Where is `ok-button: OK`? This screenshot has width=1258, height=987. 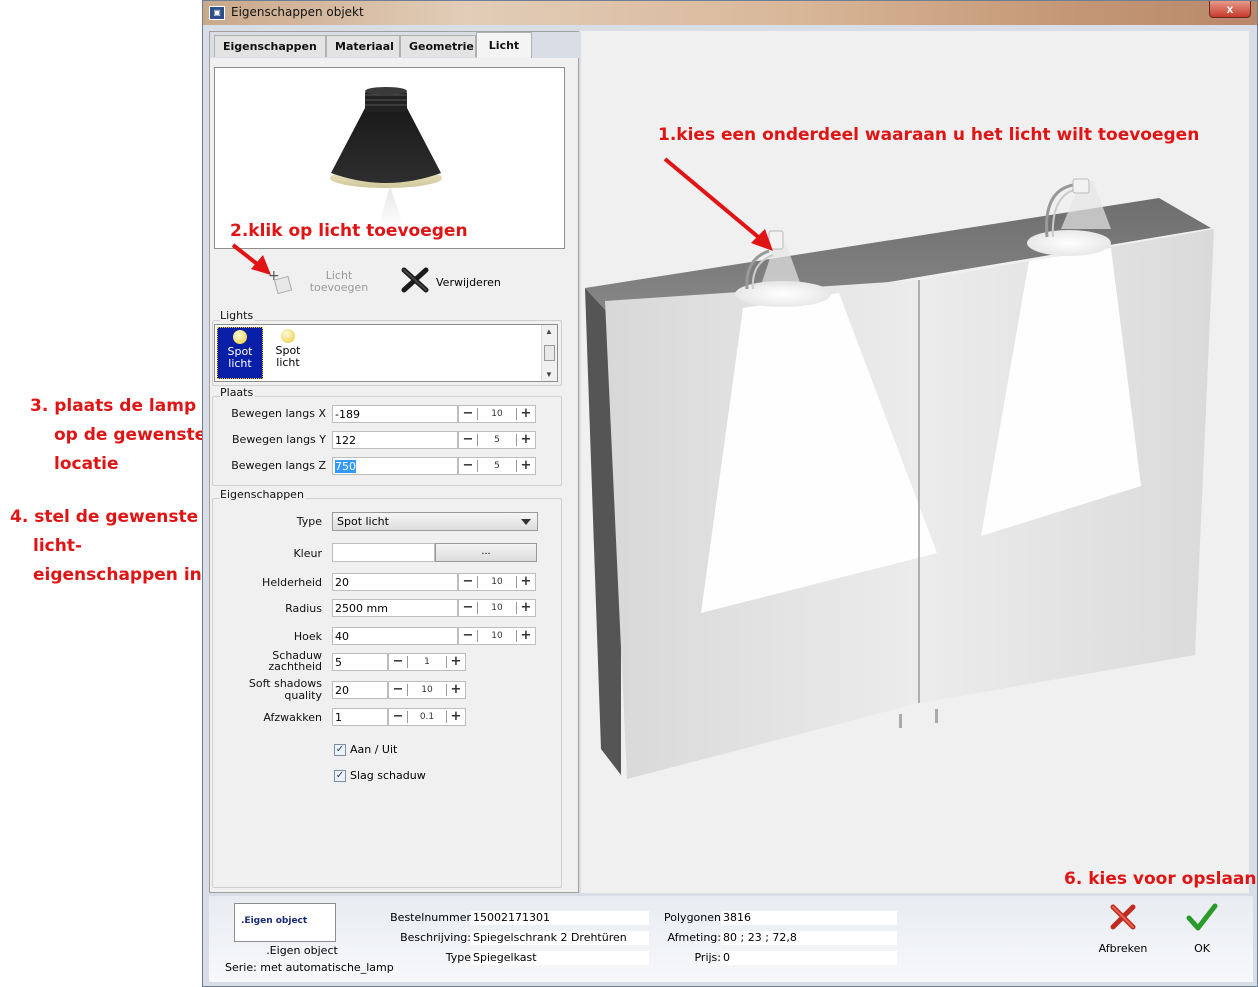
ok-button: OK is located at coordinates (1202, 937).